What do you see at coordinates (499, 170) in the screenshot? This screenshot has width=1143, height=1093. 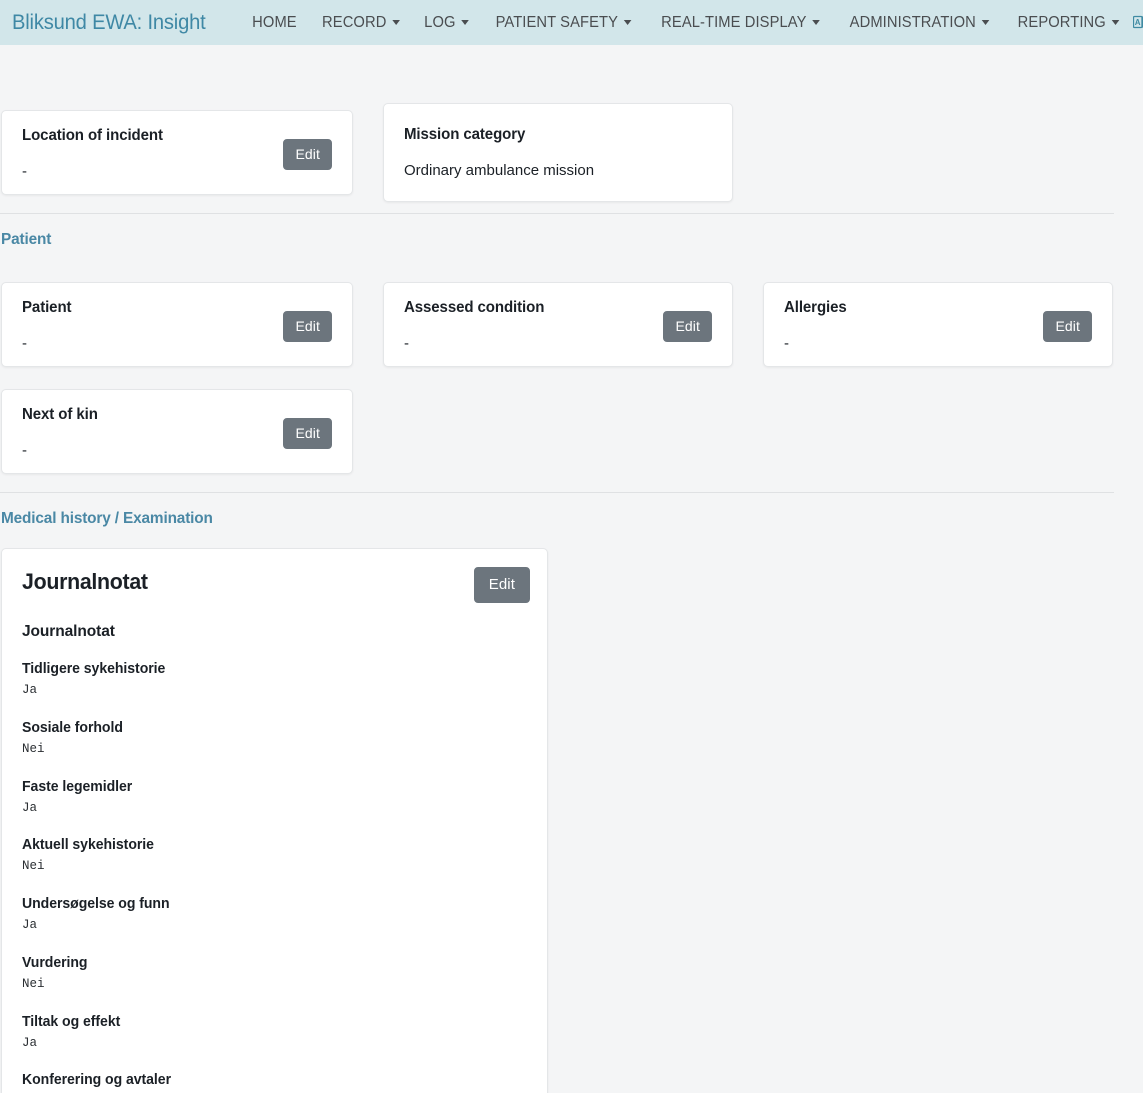 I see `card-value: Ordinary ambulance mission` at bounding box center [499, 170].